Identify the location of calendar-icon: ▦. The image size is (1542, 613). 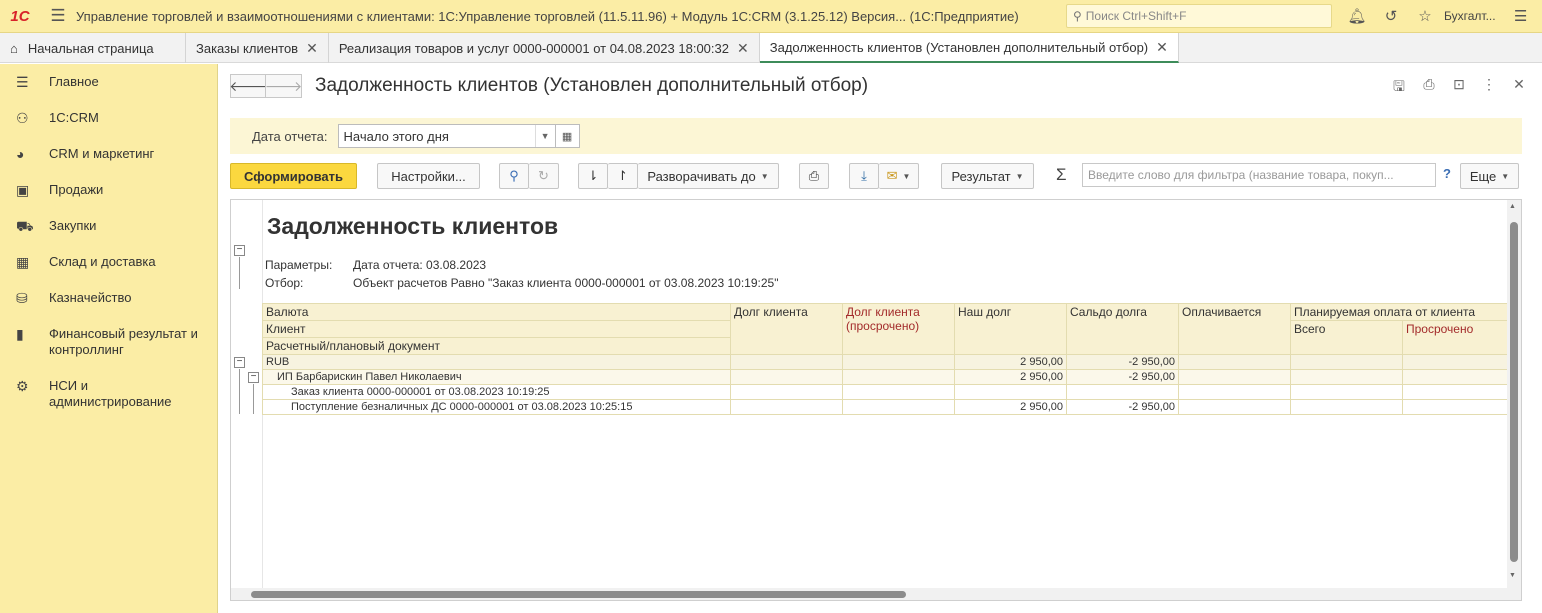
(567, 136).